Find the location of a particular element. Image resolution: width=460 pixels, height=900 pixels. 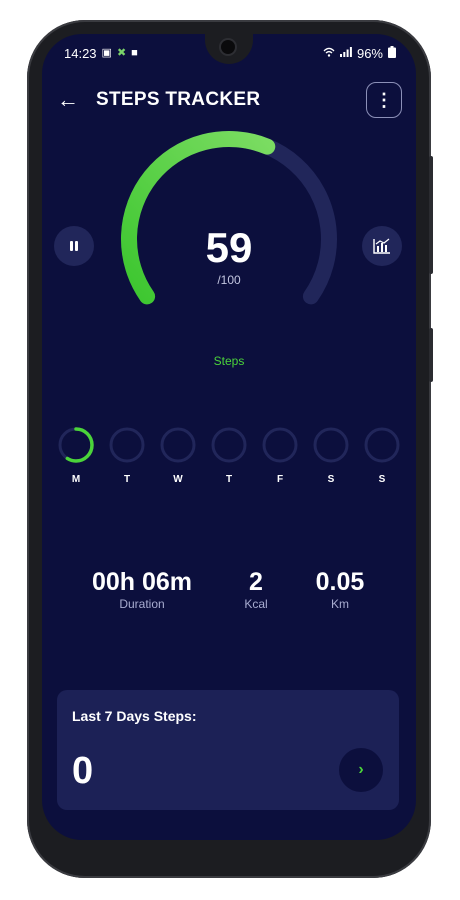

pause-button is located at coordinates (74, 246).